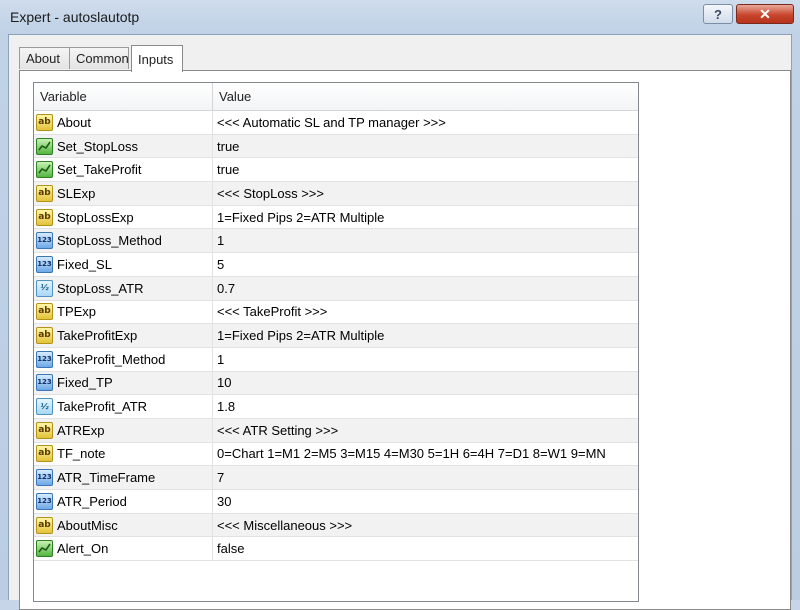  What do you see at coordinates (92, 501) in the screenshot?
I see `variable-name: ATR_Period` at bounding box center [92, 501].